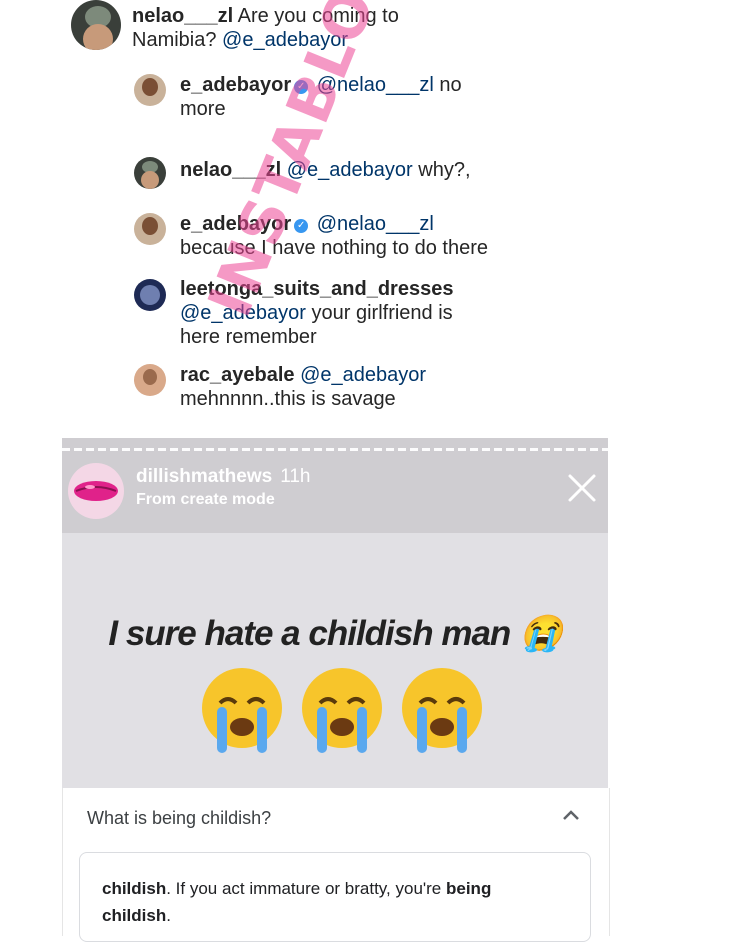 Image resolution: width=746 pixels, height=942 pixels. Describe the element at coordinates (235, 85) in the screenshot. I see `comment-username: e_adebayor` at that location.